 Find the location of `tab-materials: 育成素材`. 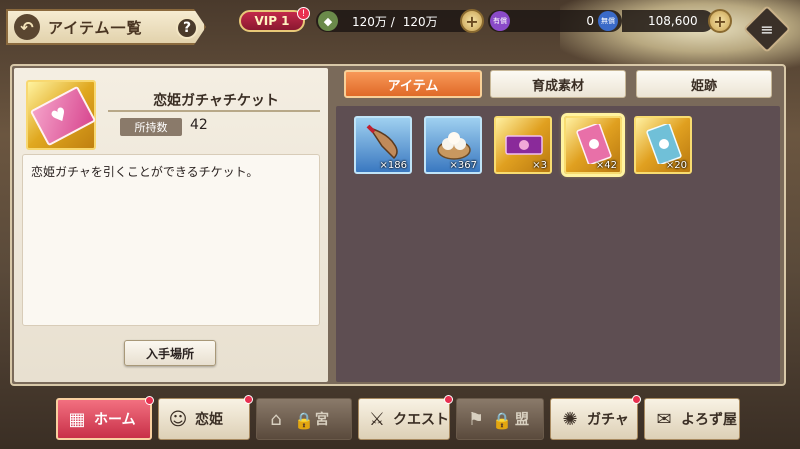

tab-materials: 育成素材 is located at coordinates (558, 84).